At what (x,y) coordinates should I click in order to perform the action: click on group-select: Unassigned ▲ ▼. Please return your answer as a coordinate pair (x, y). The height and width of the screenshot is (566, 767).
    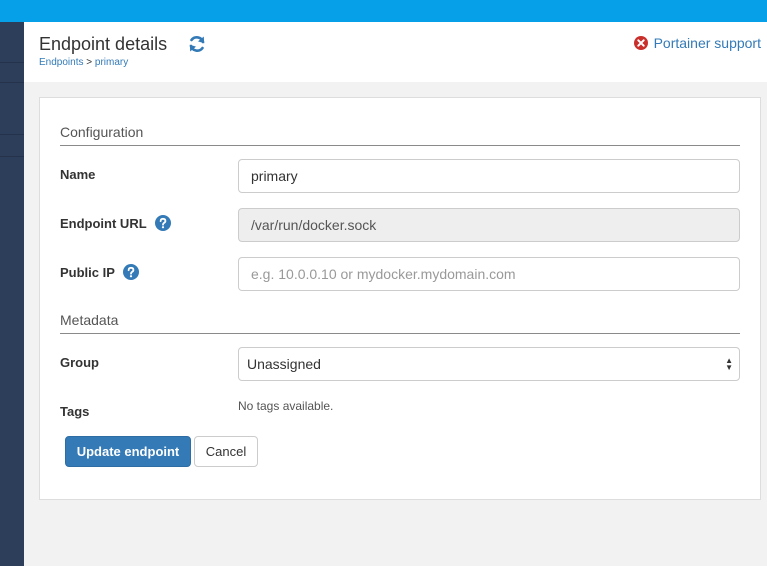
    Looking at the image, I should click on (489, 364).